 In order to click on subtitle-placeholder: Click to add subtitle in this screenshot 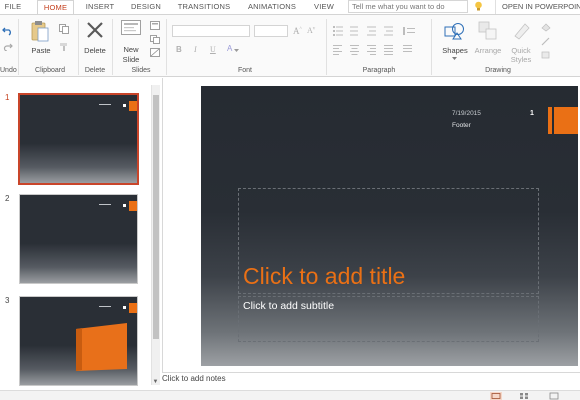, I will do `click(288, 306)`.